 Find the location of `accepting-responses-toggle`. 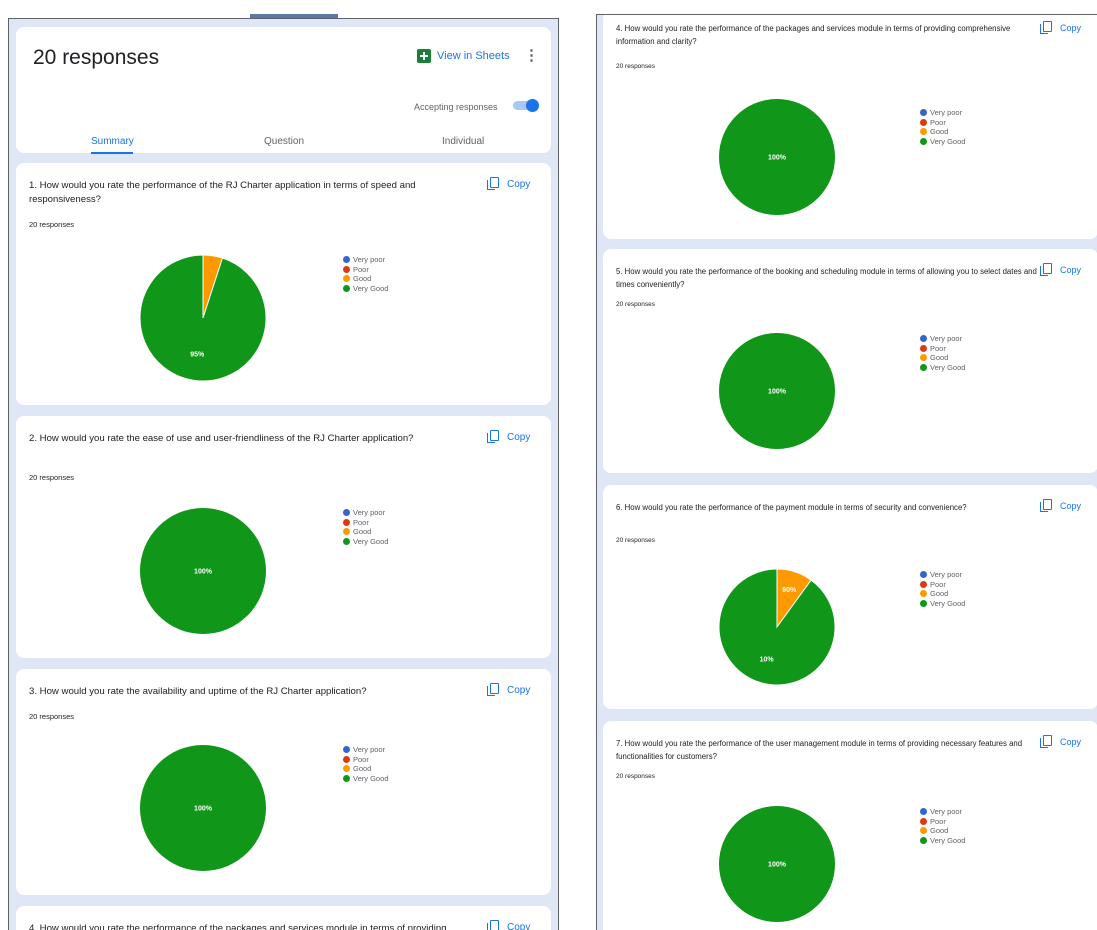

accepting-responses-toggle is located at coordinates (526, 105).